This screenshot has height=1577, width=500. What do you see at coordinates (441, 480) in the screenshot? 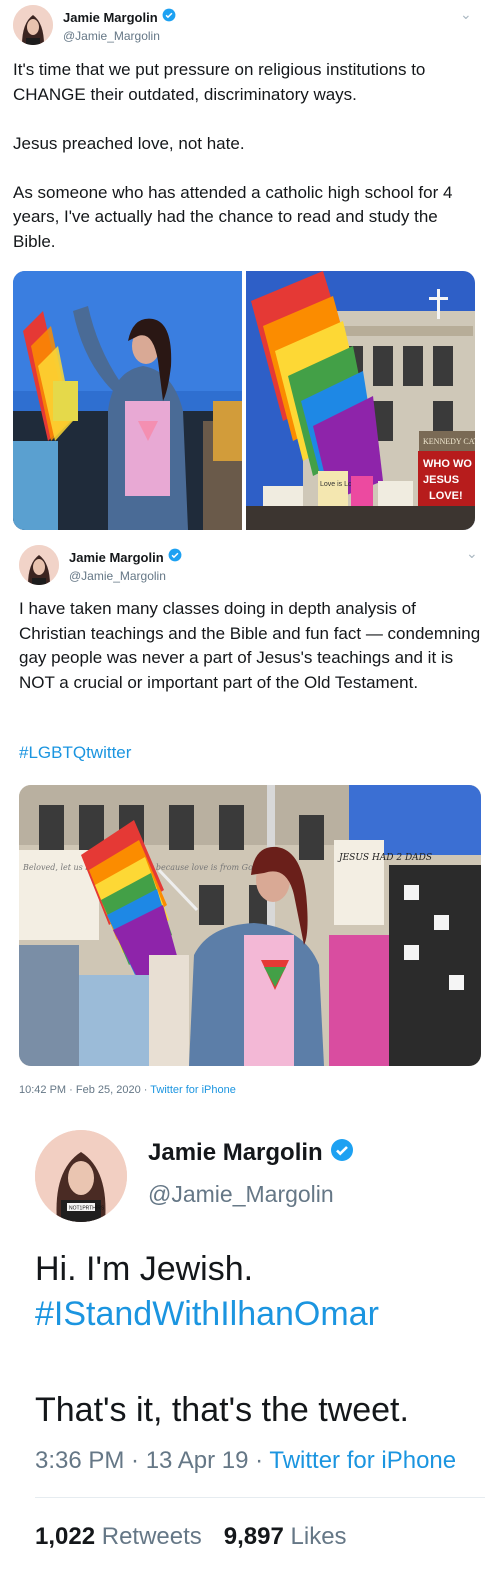
I see `svg-text: JESUS` at bounding box center [441, 480].